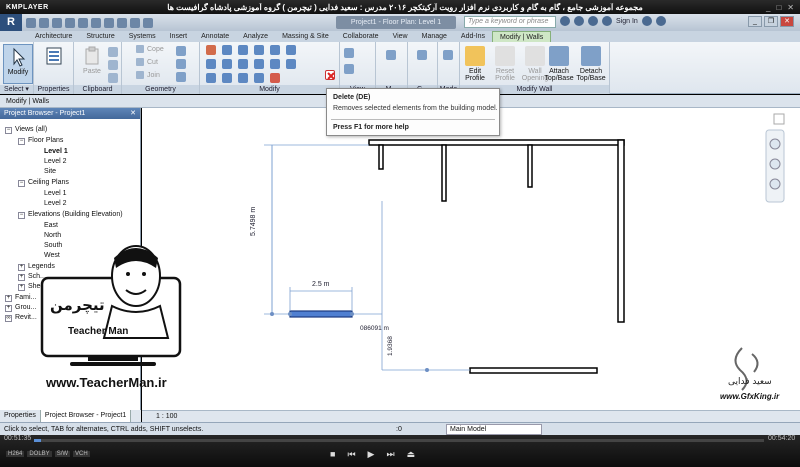 This screenshot has height=467, width=800. Describe the element at coordinates (50, 172) in the screenshot. I see `tree-node-site: Site` at that location.